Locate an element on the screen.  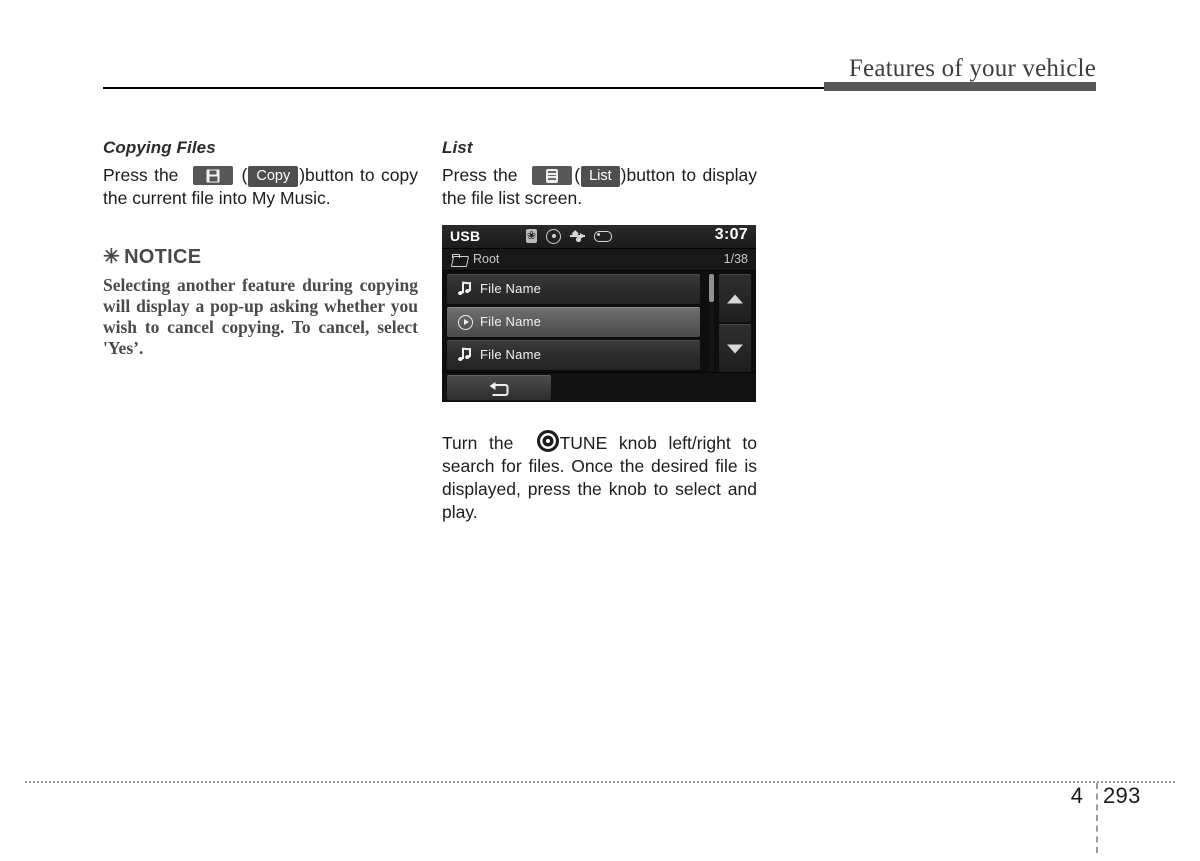
chevron-down-icon is located at coordinates (735, 348).